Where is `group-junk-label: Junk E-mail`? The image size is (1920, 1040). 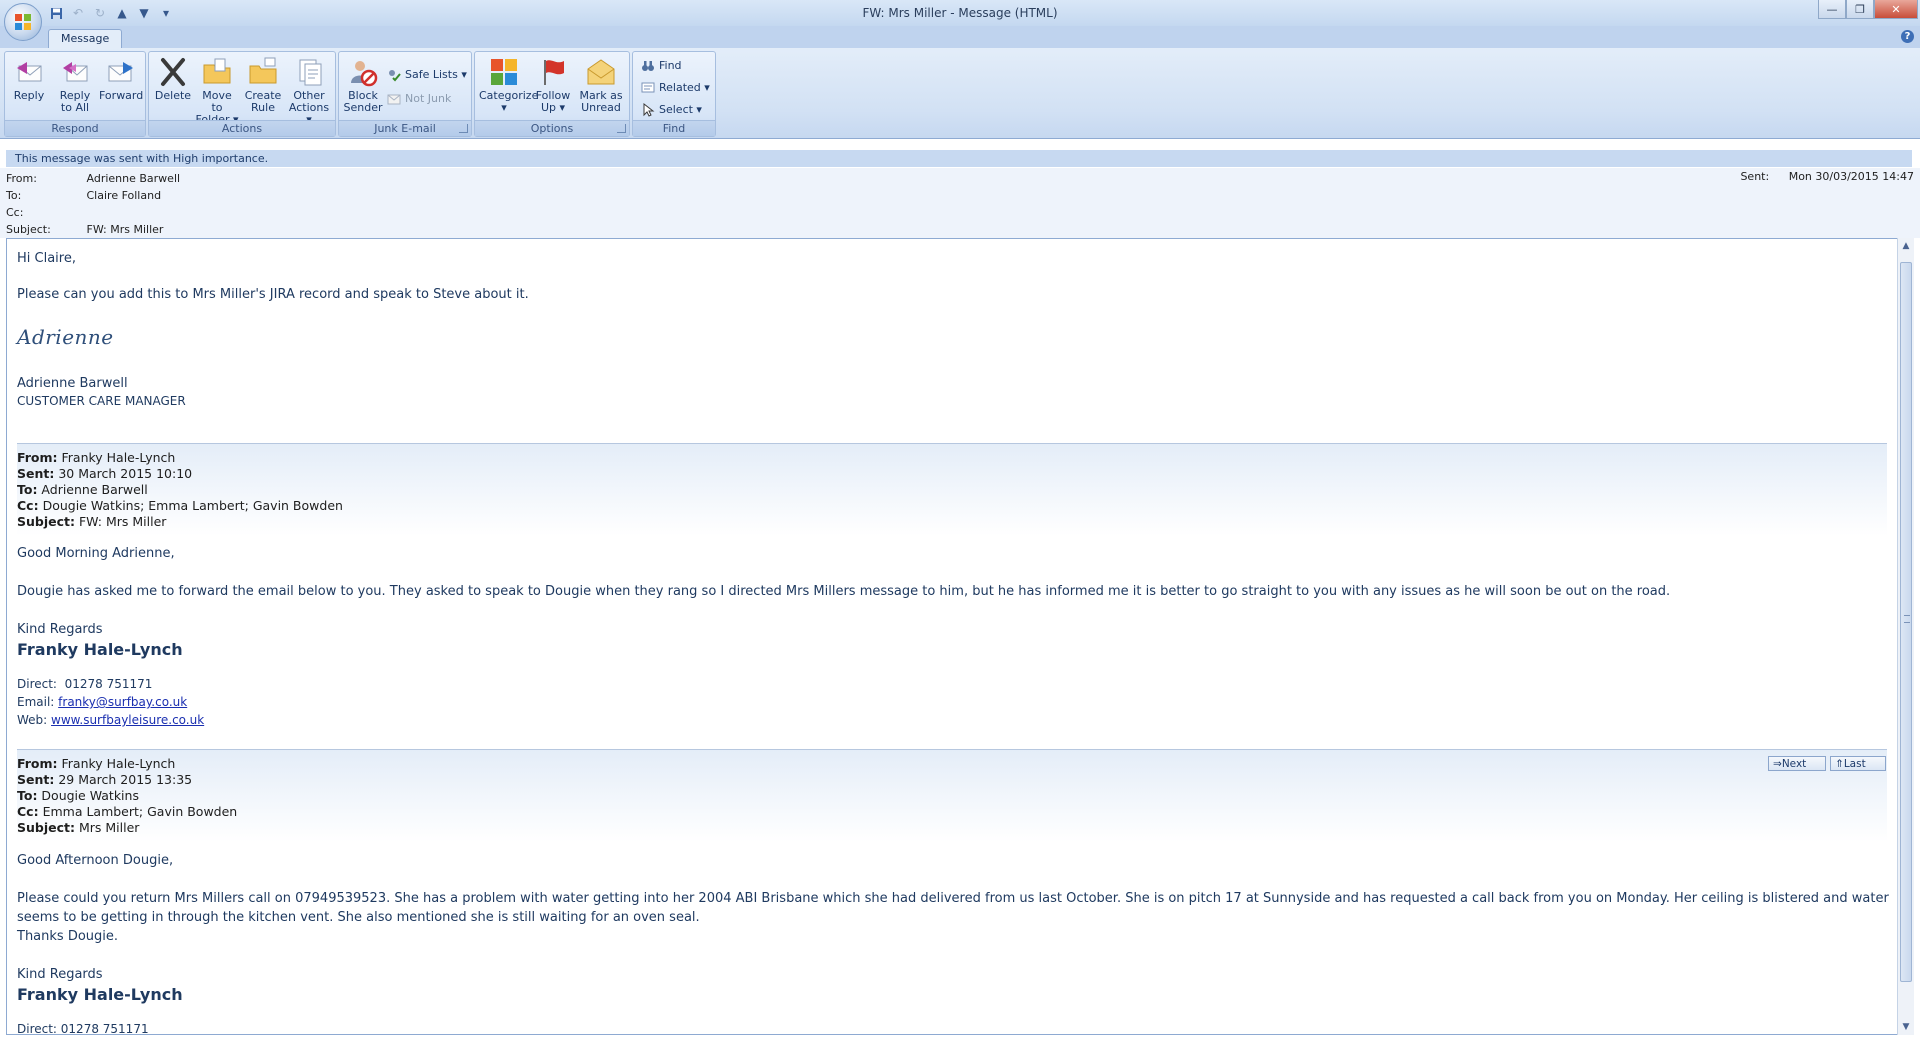
group-junk-label: Junk E-mail is located at coordinates (405, 128).